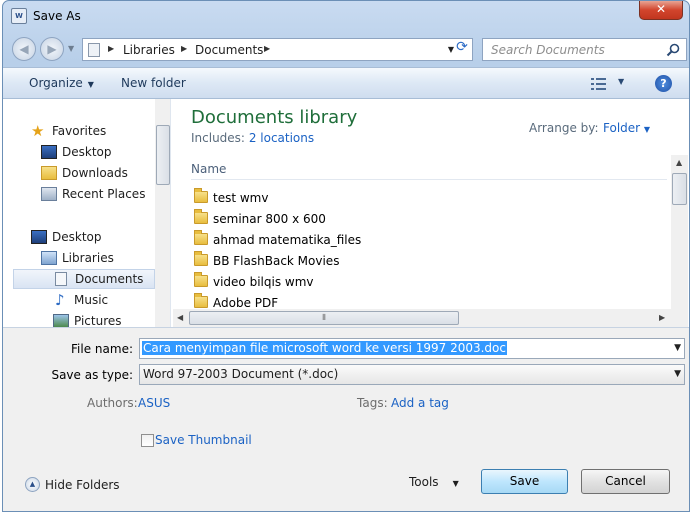  Describe the element at coordinates (524, 481) in the screenshot. I see `save-button: Save` at that location.